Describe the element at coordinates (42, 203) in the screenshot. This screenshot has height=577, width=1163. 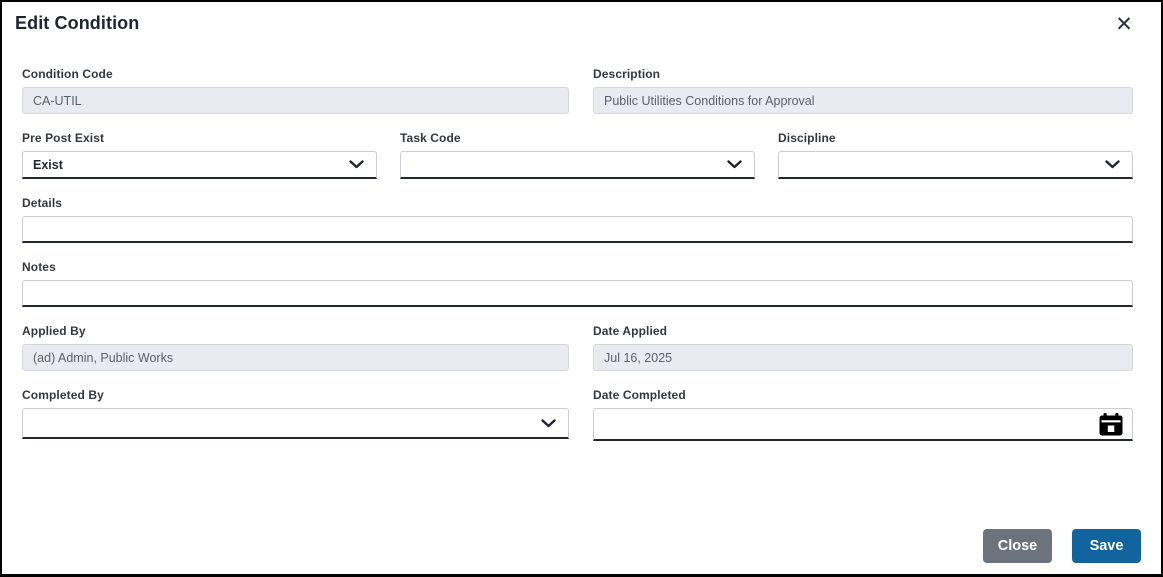
I see `details-label: Details` at that location.